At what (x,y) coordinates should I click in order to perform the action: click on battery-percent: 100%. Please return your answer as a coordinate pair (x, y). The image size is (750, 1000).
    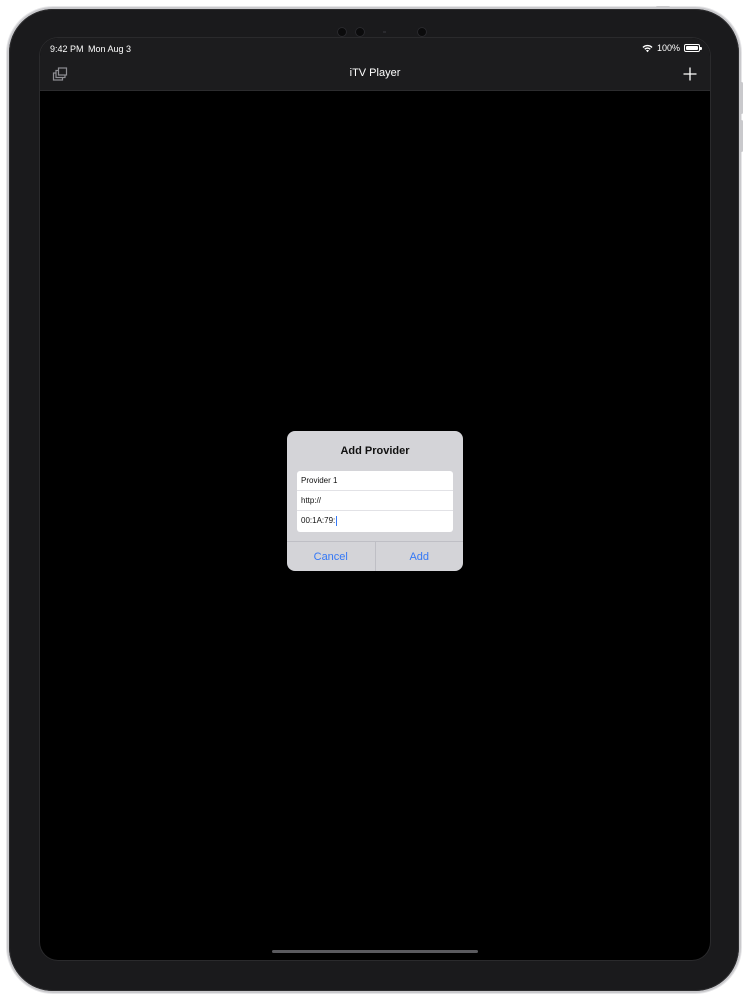
    Looking at the image, I should click on (668, 48).